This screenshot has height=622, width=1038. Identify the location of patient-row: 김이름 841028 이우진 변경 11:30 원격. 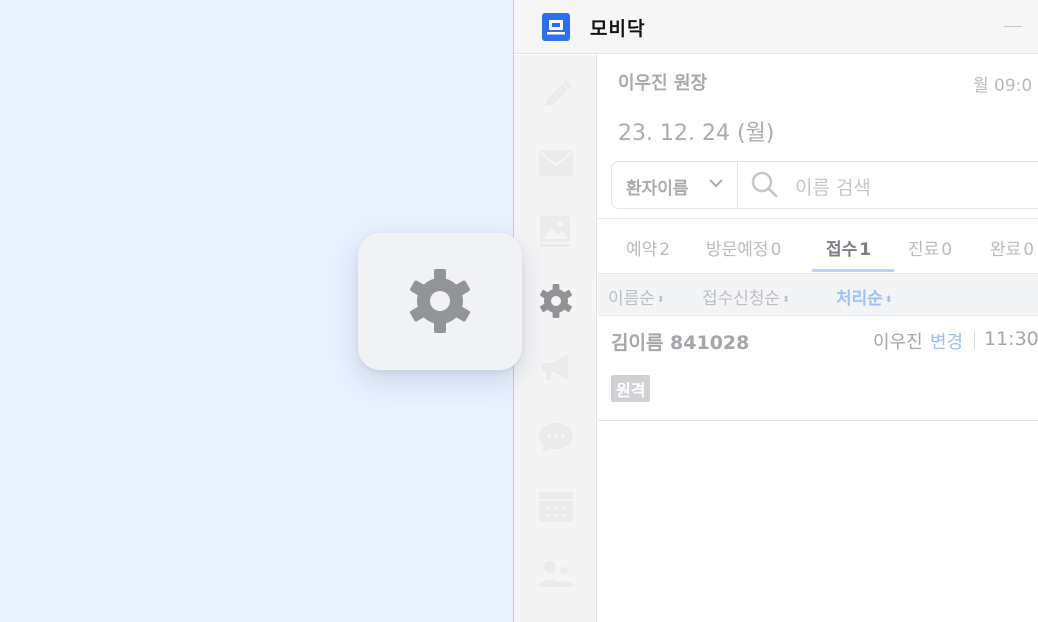
(818, 369).